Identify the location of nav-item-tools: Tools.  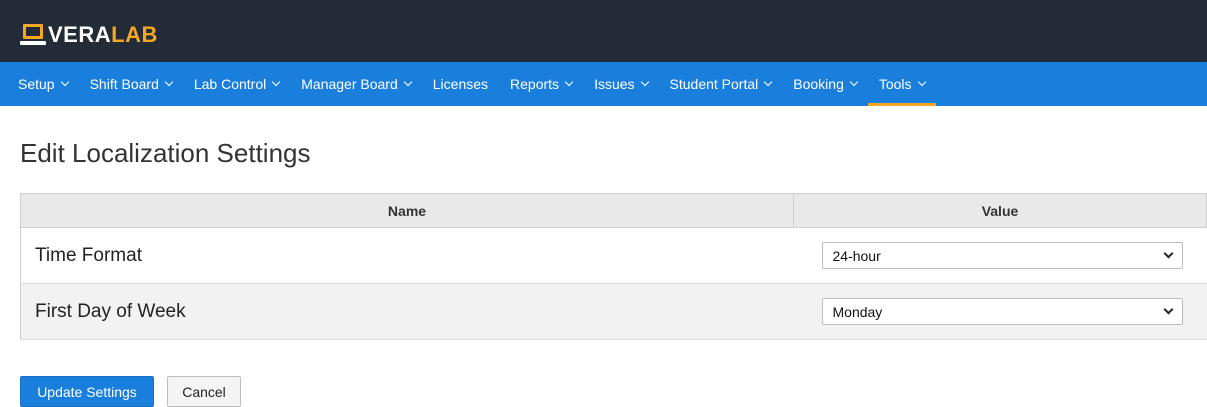
(901, 84).